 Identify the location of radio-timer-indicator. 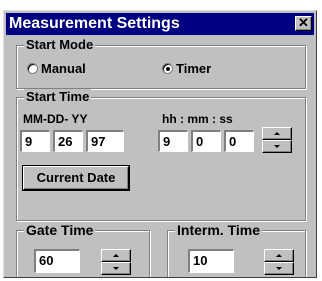
(167, 68).